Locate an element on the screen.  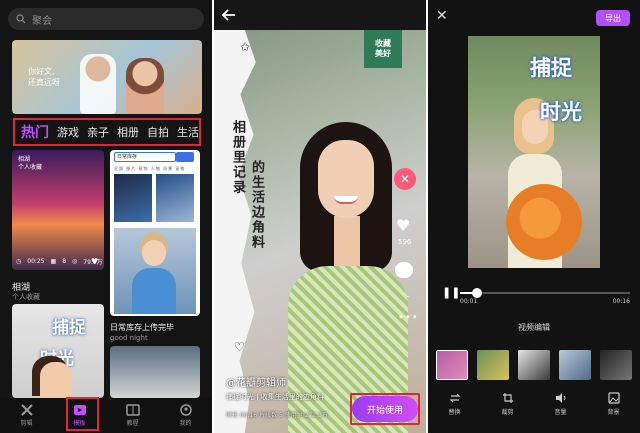
pause-icon: ❚❚ is located at coordinates (451, 292).